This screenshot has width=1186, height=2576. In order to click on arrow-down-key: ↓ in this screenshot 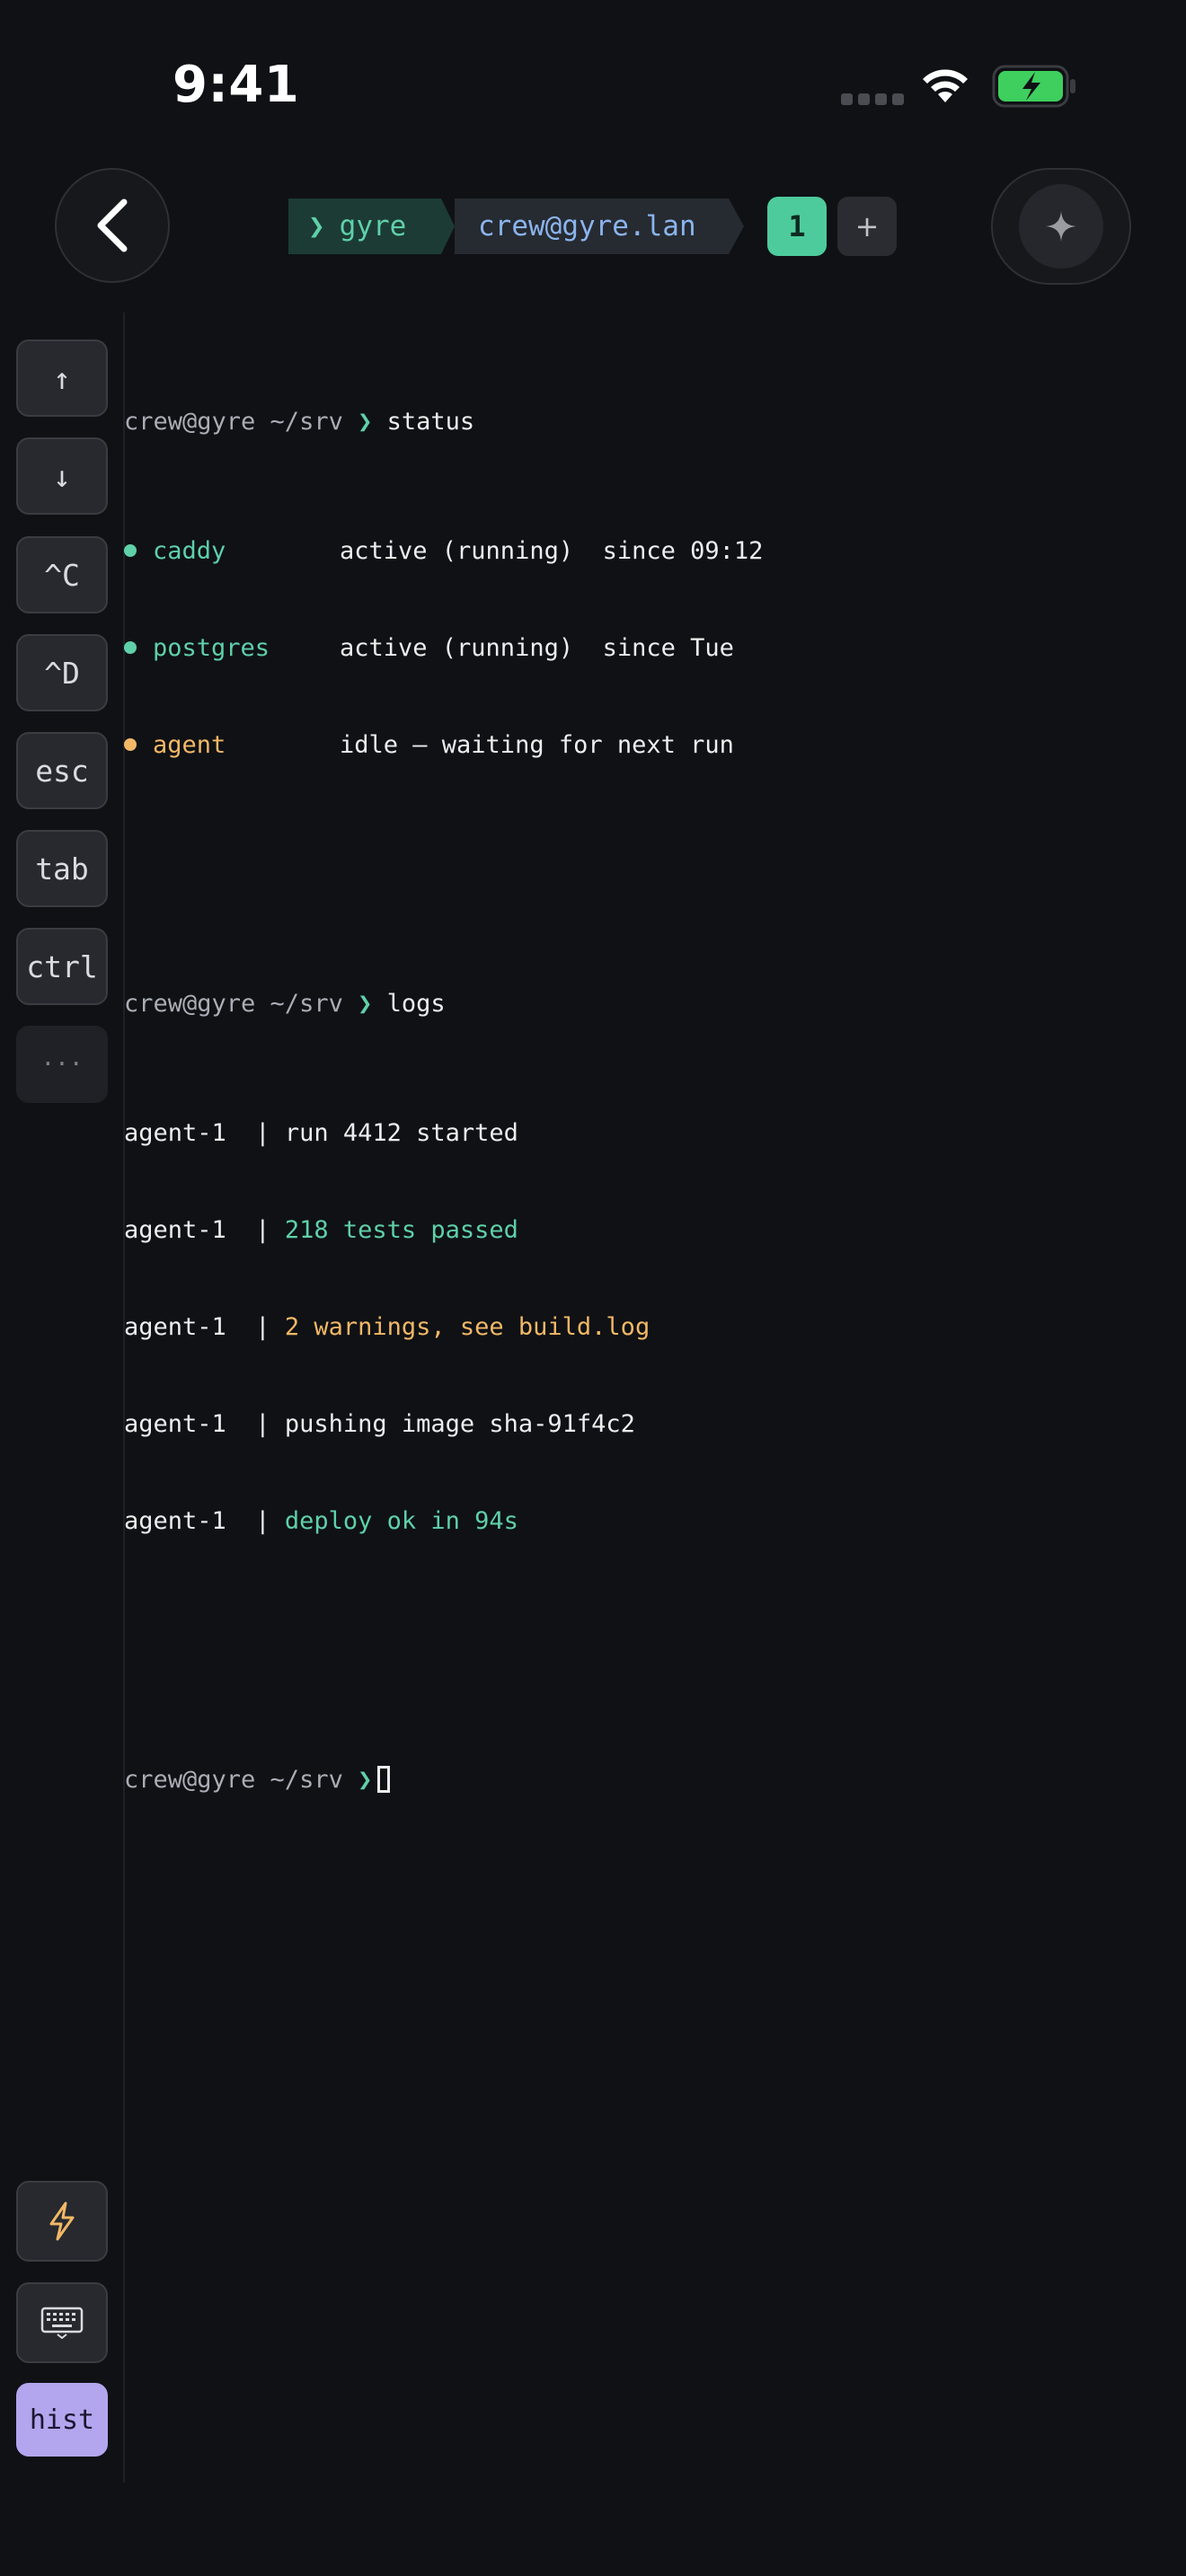, I will do `click(62, 476)`.